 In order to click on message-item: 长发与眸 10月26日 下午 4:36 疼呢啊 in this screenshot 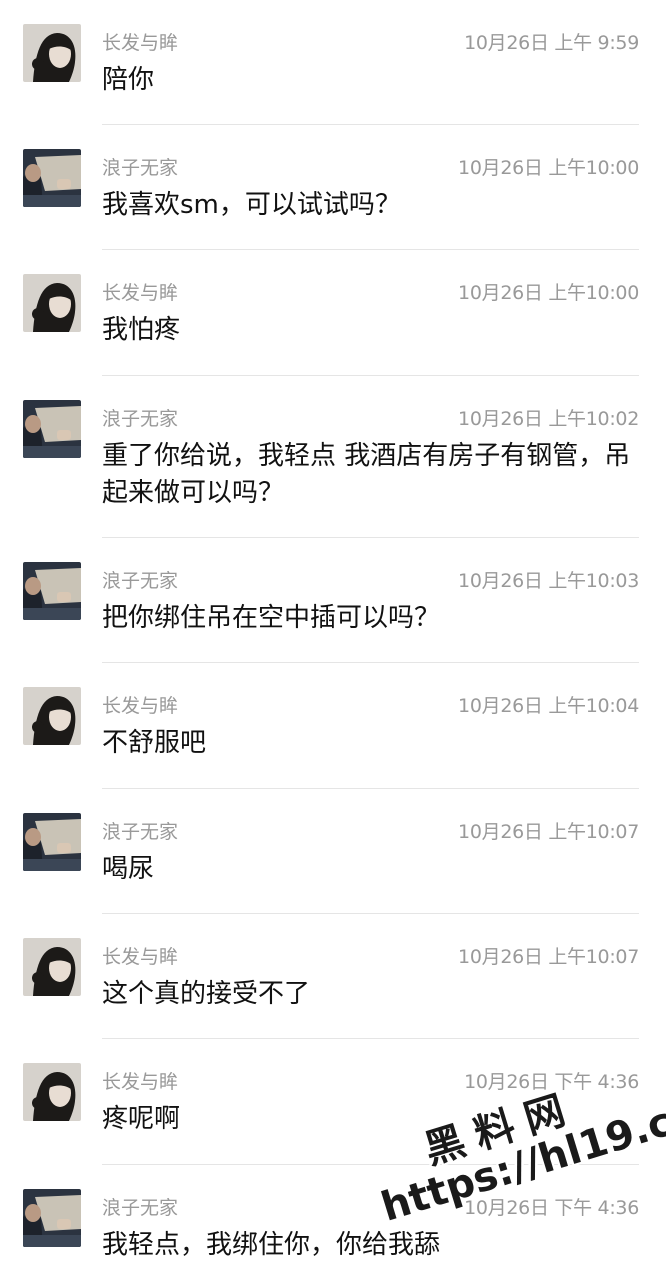, I will do `click(333, 1102)`.